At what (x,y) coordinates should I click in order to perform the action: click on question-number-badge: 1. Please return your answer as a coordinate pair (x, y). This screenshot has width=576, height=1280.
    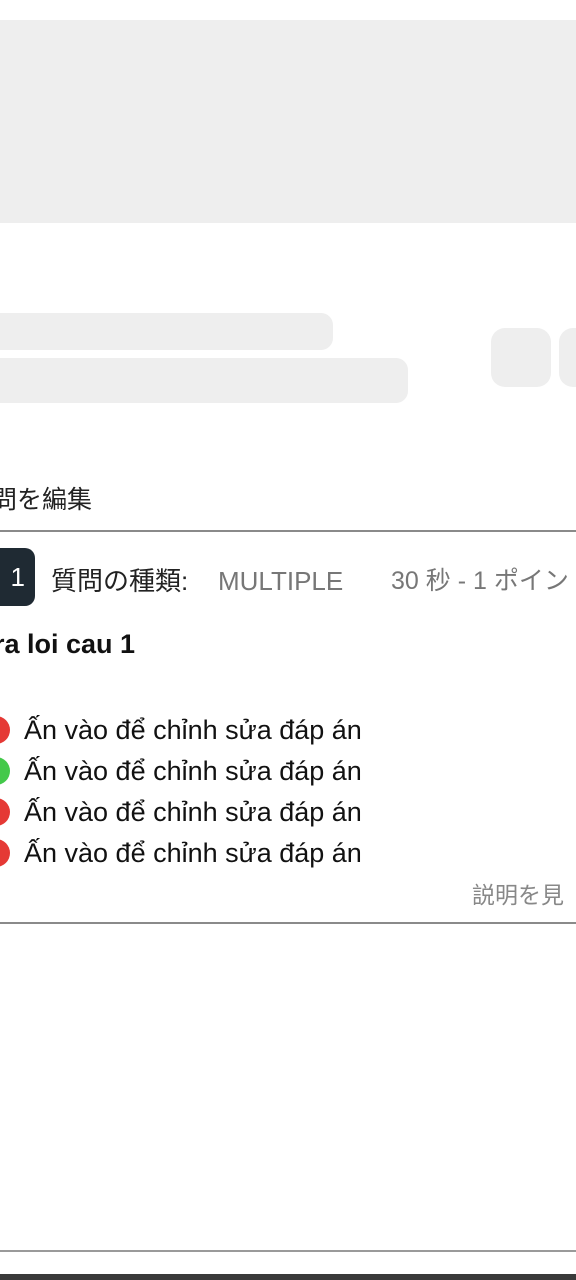
    Looking at the image, I should click on (17, 577).